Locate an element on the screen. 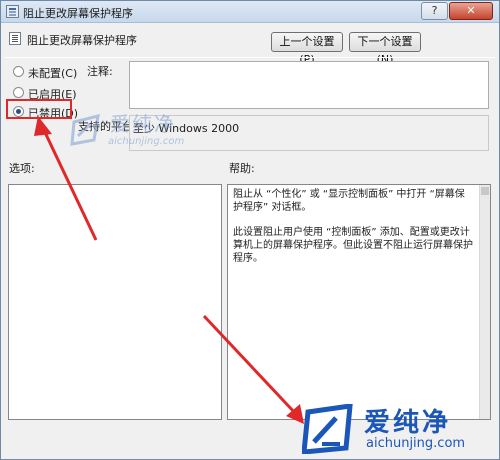 This screenshot has height=460, width=500. help-button: ? is located at coordinates (434, 11).